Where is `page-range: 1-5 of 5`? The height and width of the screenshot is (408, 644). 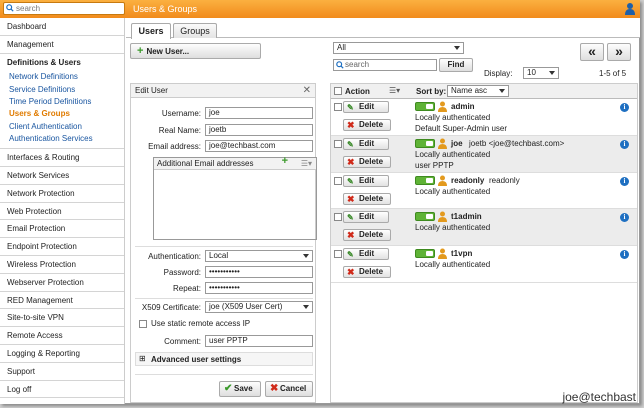 page-range: 1-5 of 5 is located at coordinates (613, 73).